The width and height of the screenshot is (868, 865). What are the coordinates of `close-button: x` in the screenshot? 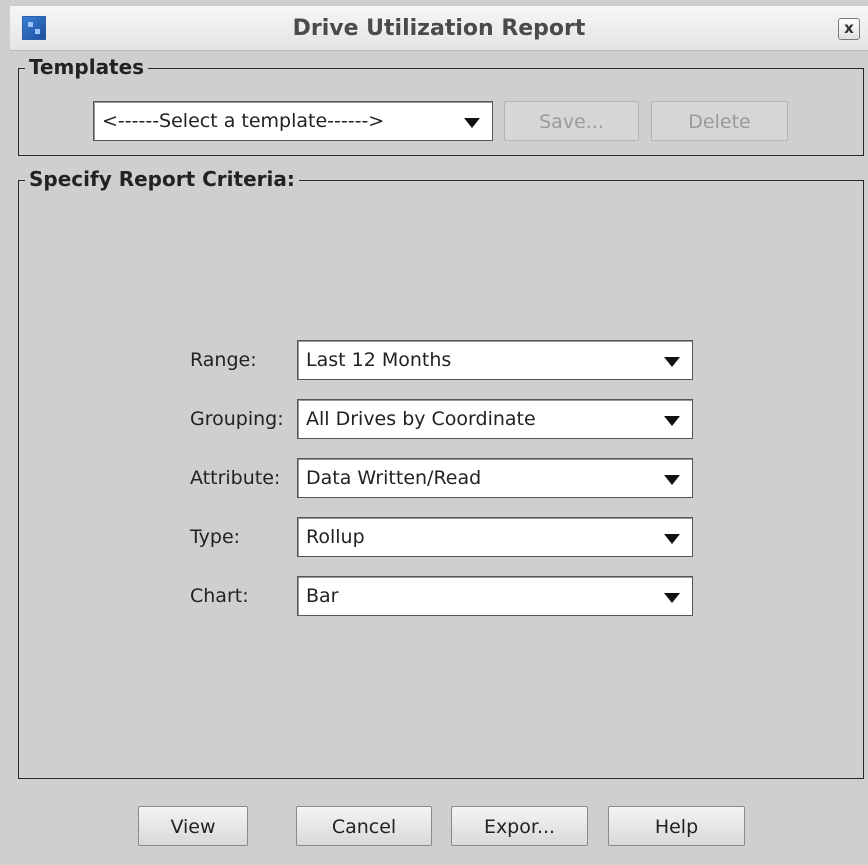 It's located at (849, 29).